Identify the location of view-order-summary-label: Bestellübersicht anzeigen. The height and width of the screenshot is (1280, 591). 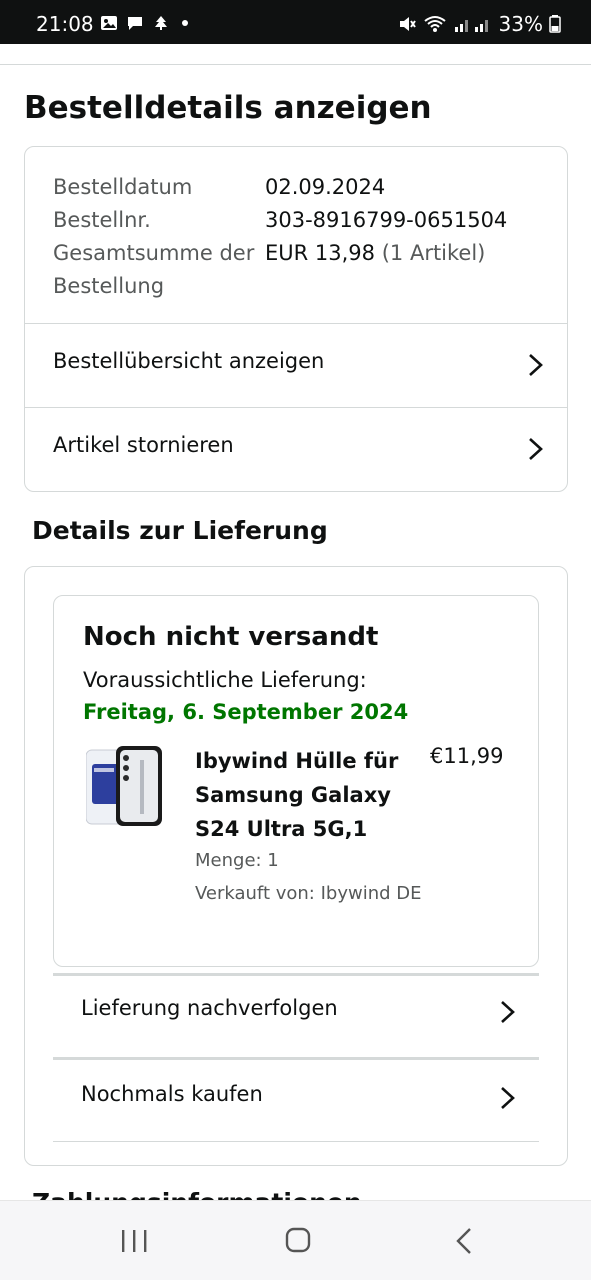
(189, 361).